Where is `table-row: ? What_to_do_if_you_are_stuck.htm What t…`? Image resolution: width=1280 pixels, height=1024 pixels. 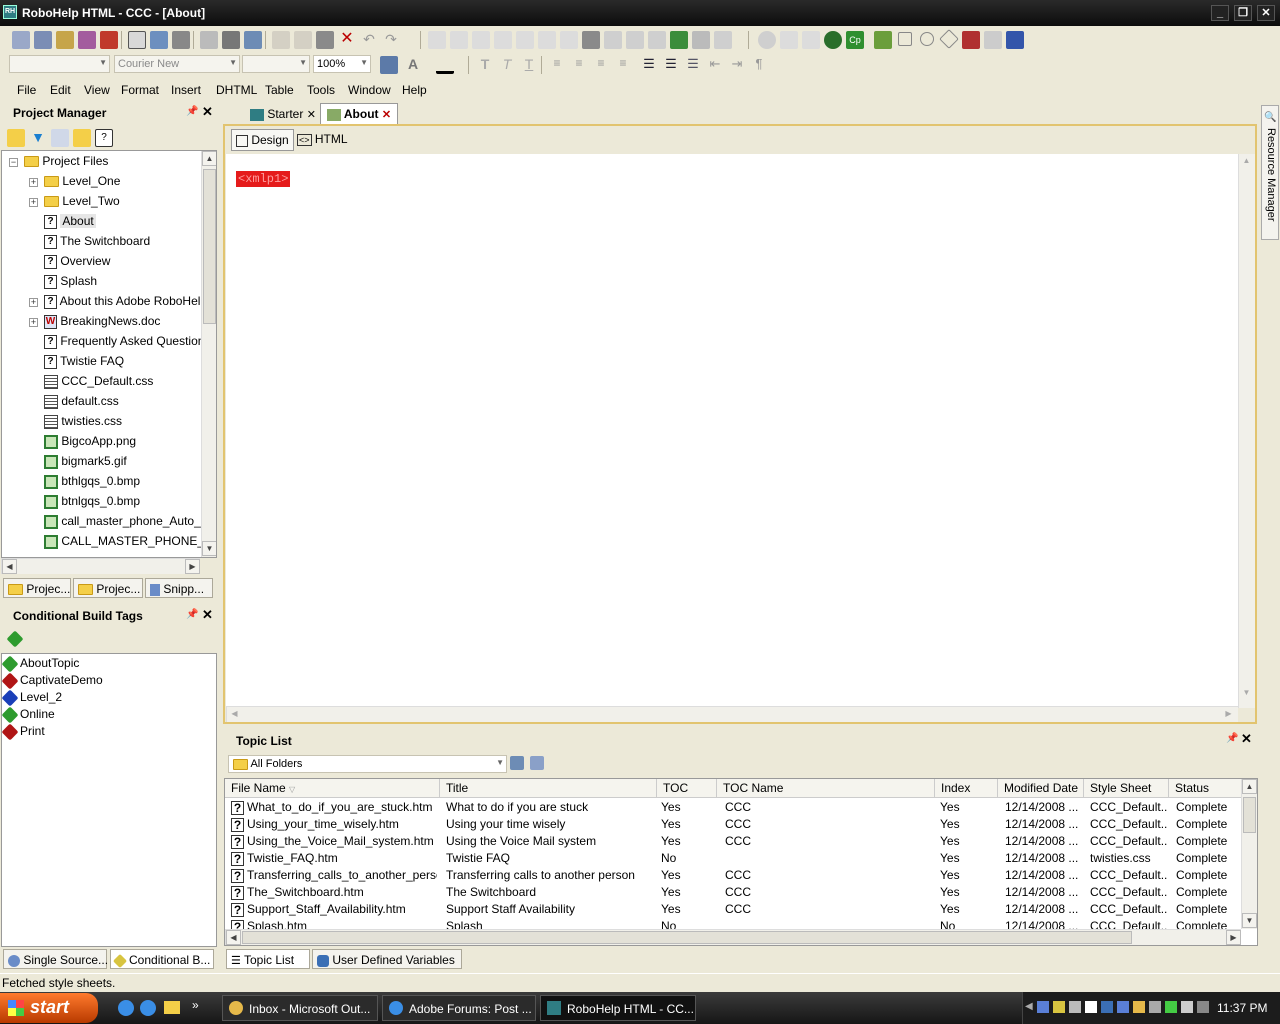
table-row: ? What_to_do_if_you_are_stuck.htm What t… is located at coordinates (733, 808).